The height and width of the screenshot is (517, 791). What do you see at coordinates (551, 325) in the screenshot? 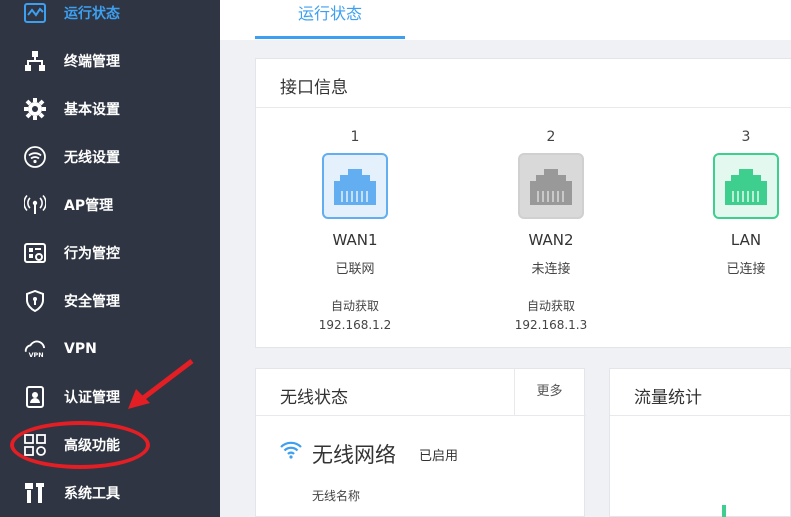
I see `port-ip: 192.168.1.3` at bounding box center [551, 325].